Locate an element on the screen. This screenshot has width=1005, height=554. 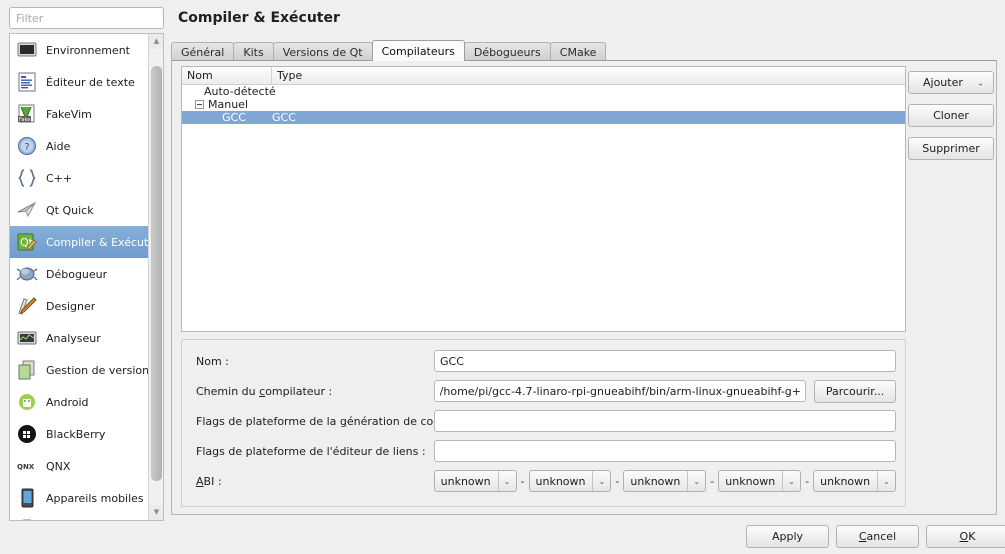
sidebar-item-designer: Designer is located at coordinates (79, 306).